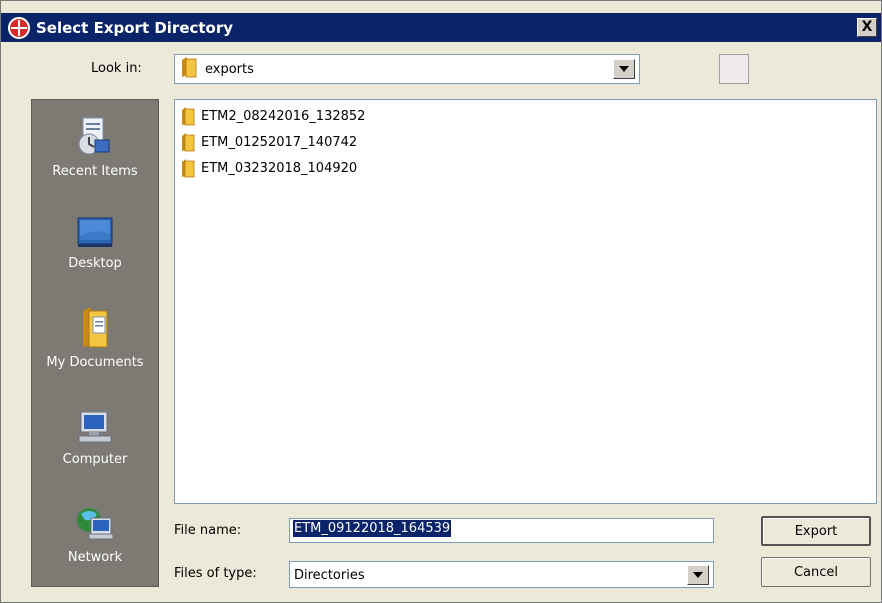  I want to click on desktop-icon, so click(95, 232).